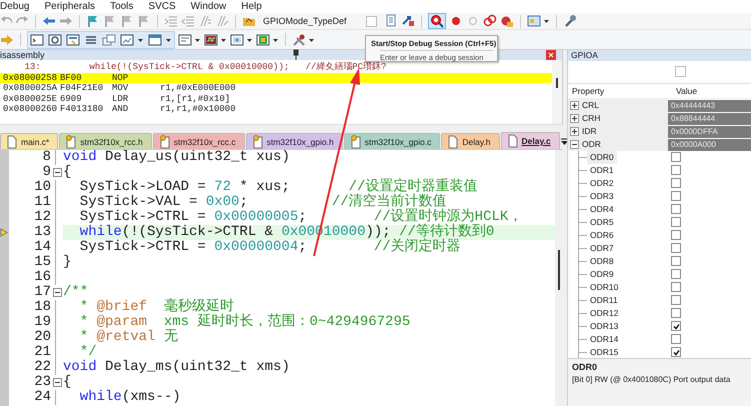  I want to click on menu-item: Tools, so click(122, 6).